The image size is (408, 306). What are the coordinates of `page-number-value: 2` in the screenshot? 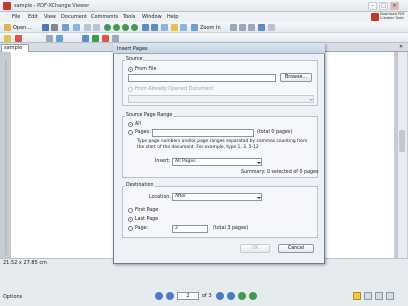 It's located at (176, 228).